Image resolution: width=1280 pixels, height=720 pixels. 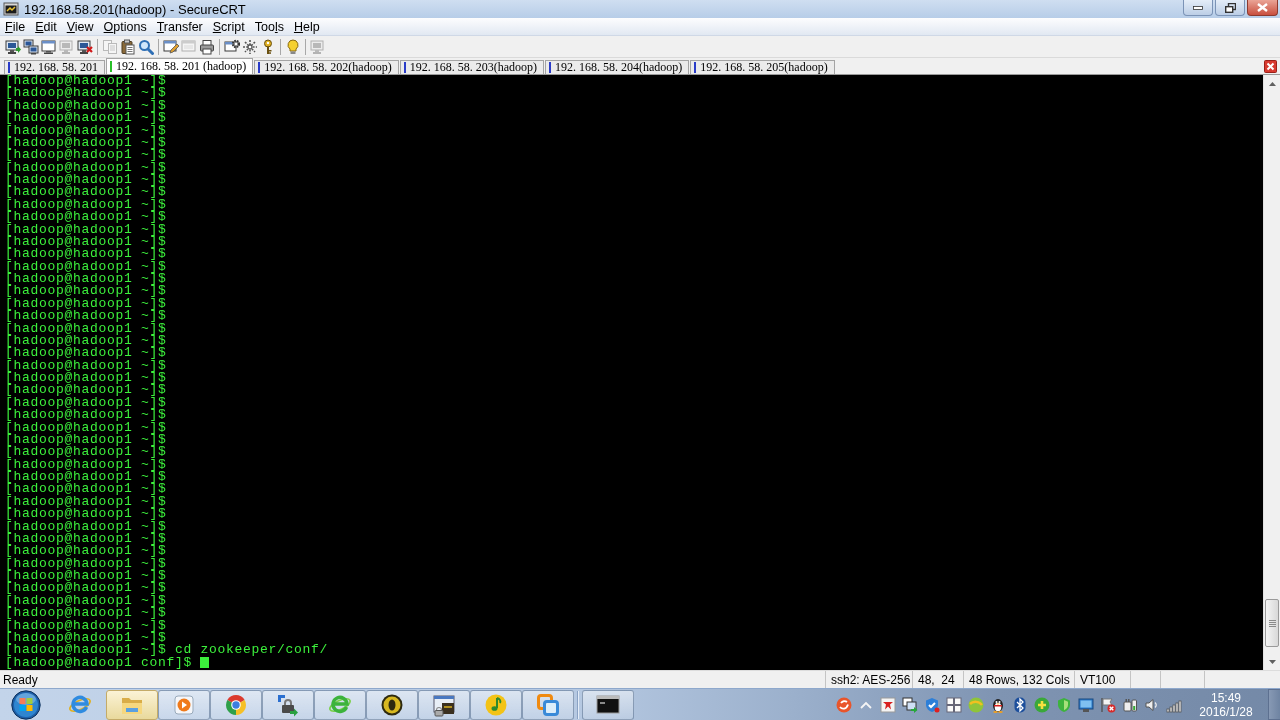 I want to click on minimize-button, so click(x=1198, y=8).